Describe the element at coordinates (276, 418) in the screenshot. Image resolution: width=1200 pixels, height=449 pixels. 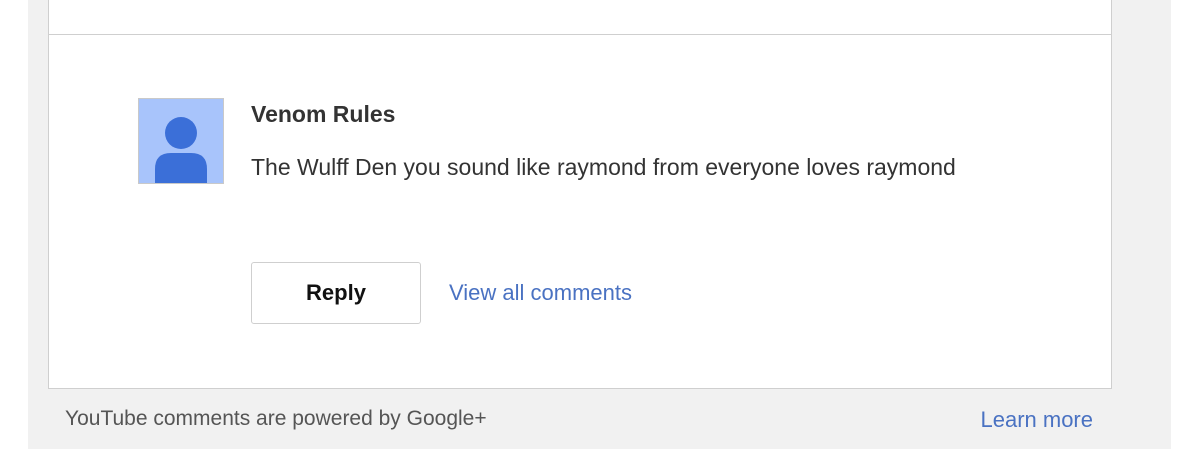
I see `powered-by-text: YouTube comments are powered by Google+` at that location.